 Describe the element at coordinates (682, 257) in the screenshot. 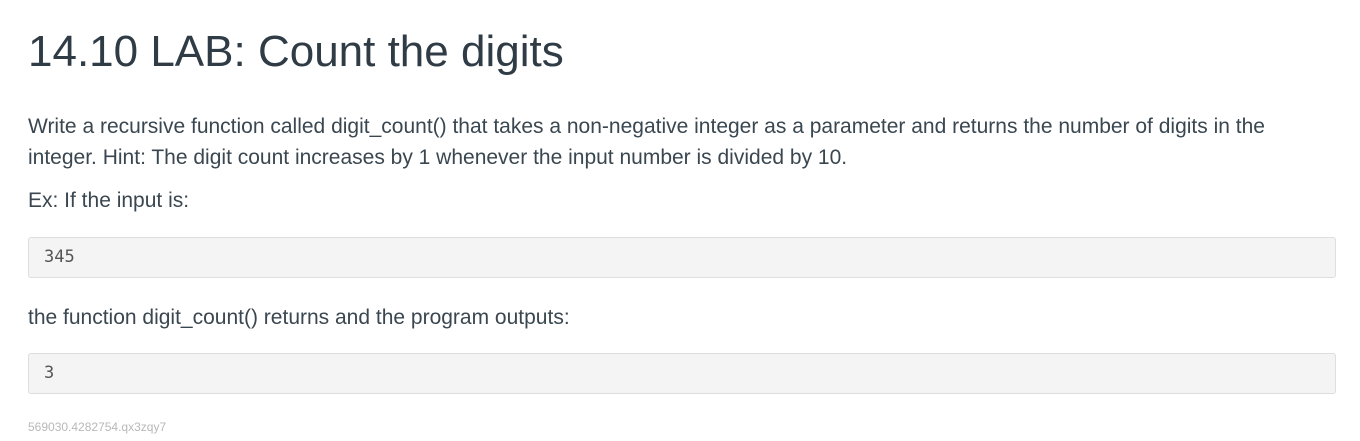

I see `example-input-box: 345` at that location.